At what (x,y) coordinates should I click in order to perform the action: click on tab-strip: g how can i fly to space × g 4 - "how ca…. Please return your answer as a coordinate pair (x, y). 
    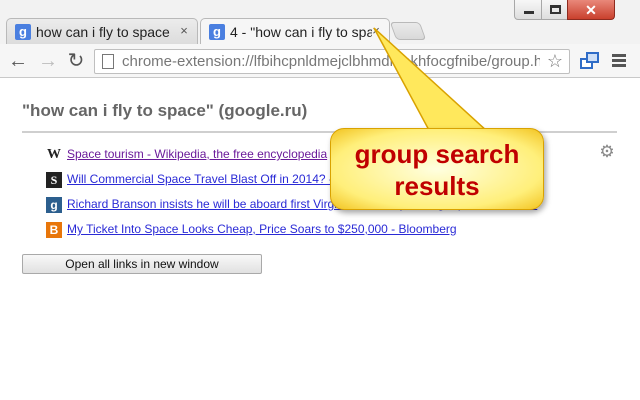
    Looking at the image, I should click on (320, 22).